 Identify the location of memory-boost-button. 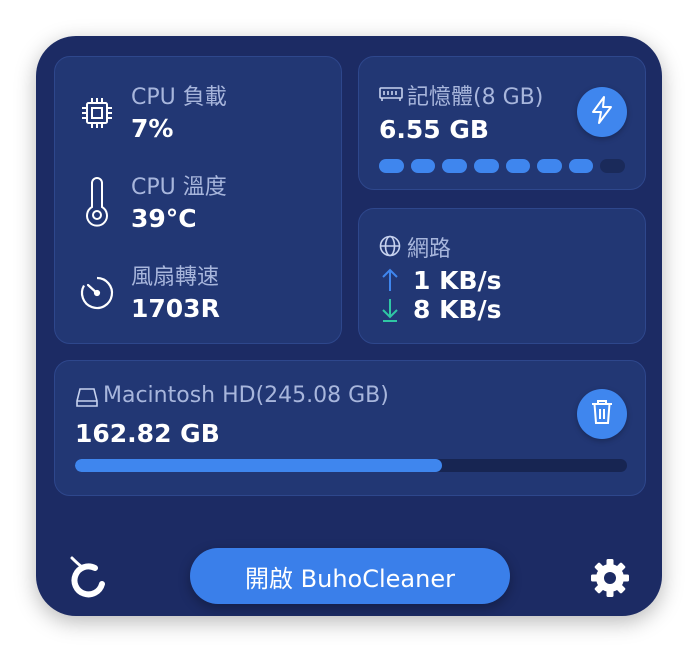
(602, 112).